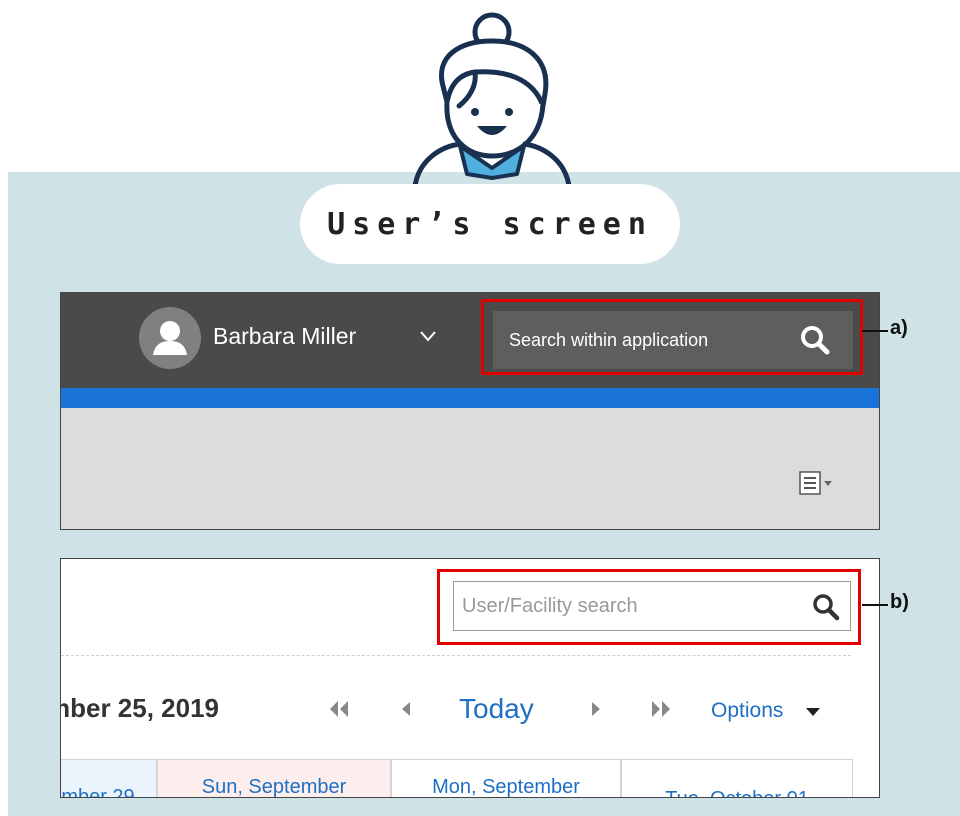 The width and height of the screenshot is (960, 816). What do you see at coordinates (490, 224) in the screenshot?
I see `screen-label: User’s screen` at bounding box center [490, 224].